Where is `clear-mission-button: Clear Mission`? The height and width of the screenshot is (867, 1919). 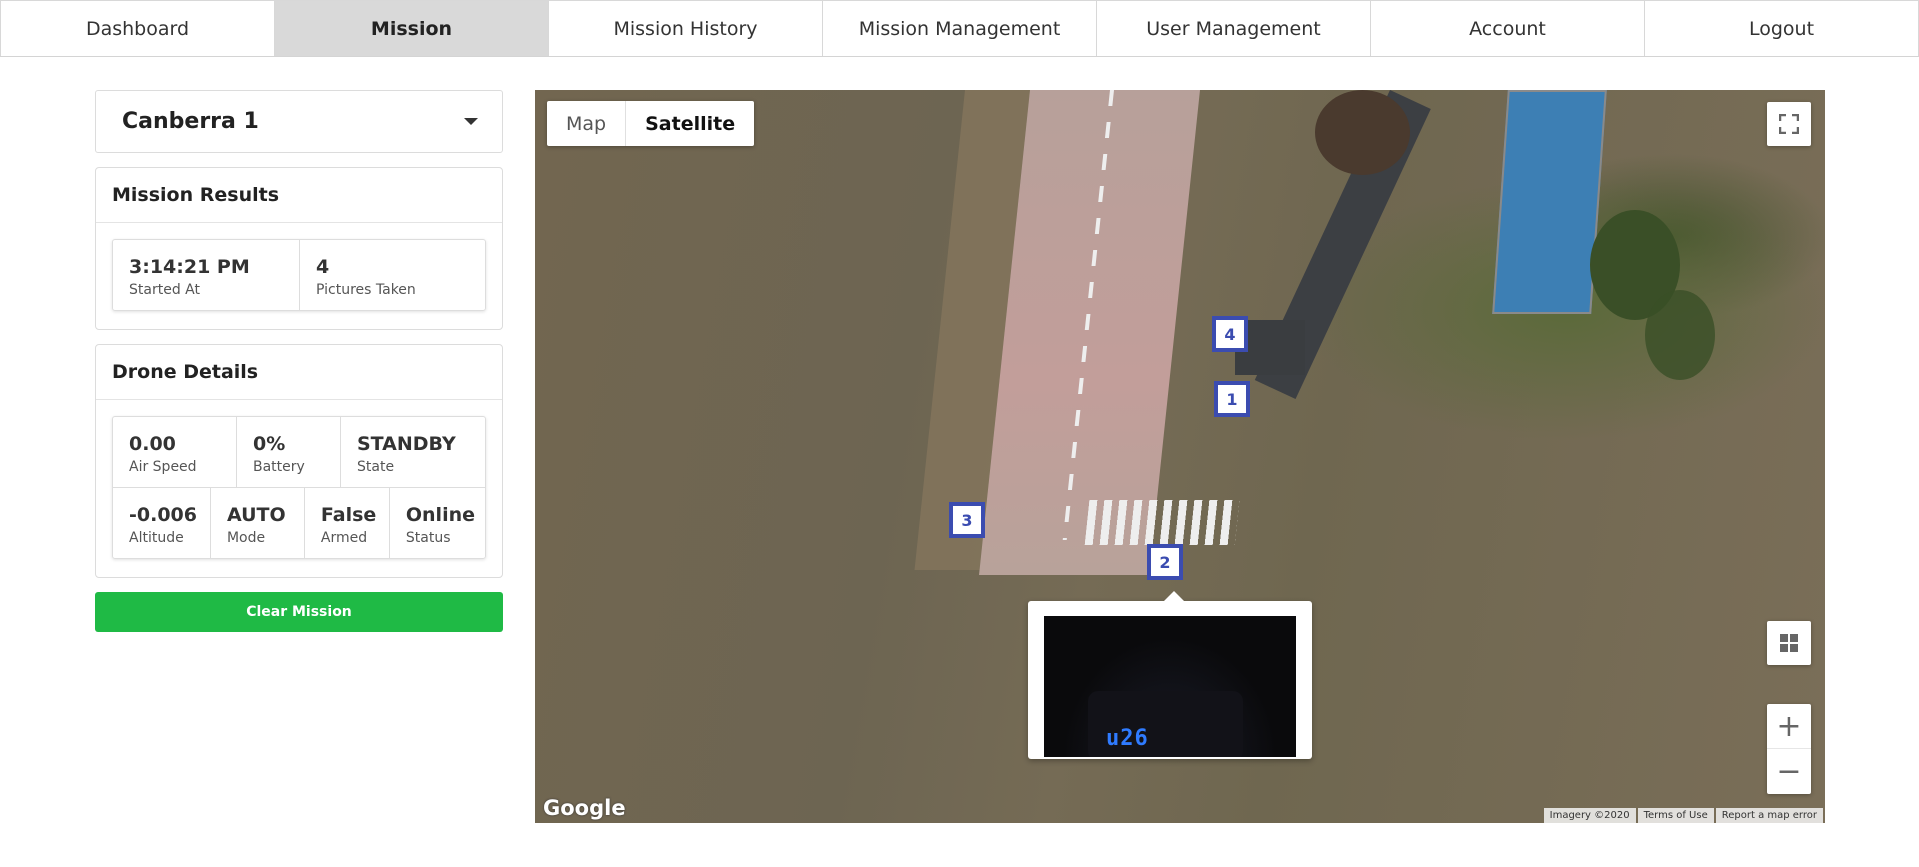
clear-mission-button: Clear Mission is located at coordinates (299, 612).